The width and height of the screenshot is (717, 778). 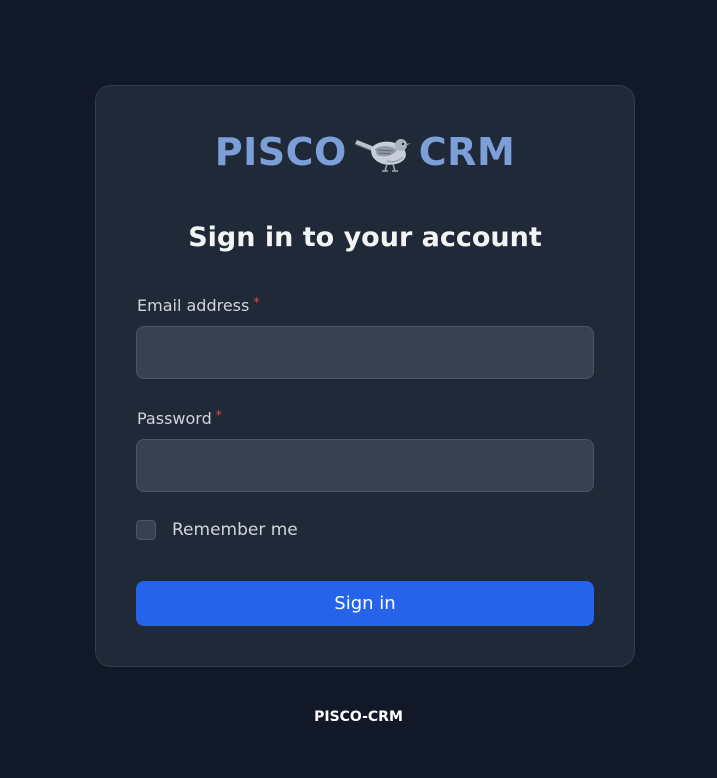 I want to click on sign-in-button: Sign in, so click(x=365, y=603).